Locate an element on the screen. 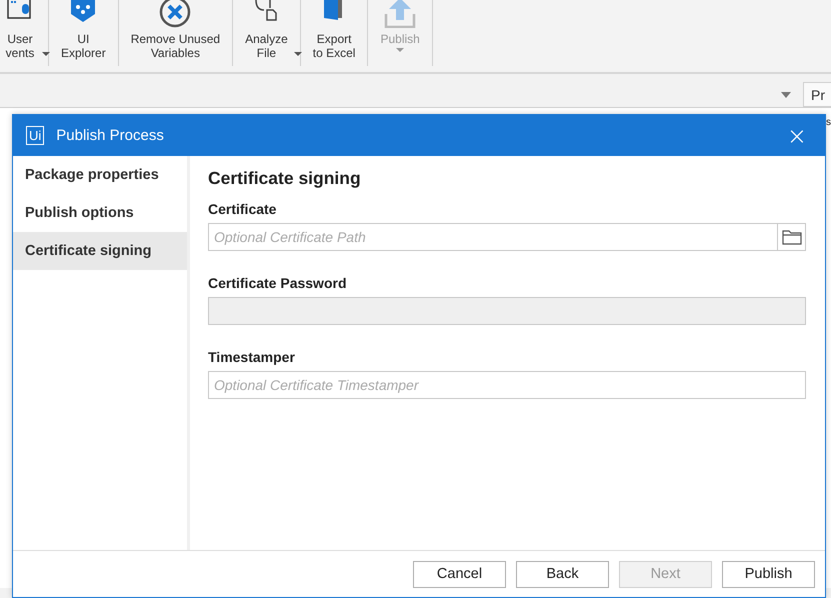  dialog-button: Cancel is located at coordinates (459, 574).